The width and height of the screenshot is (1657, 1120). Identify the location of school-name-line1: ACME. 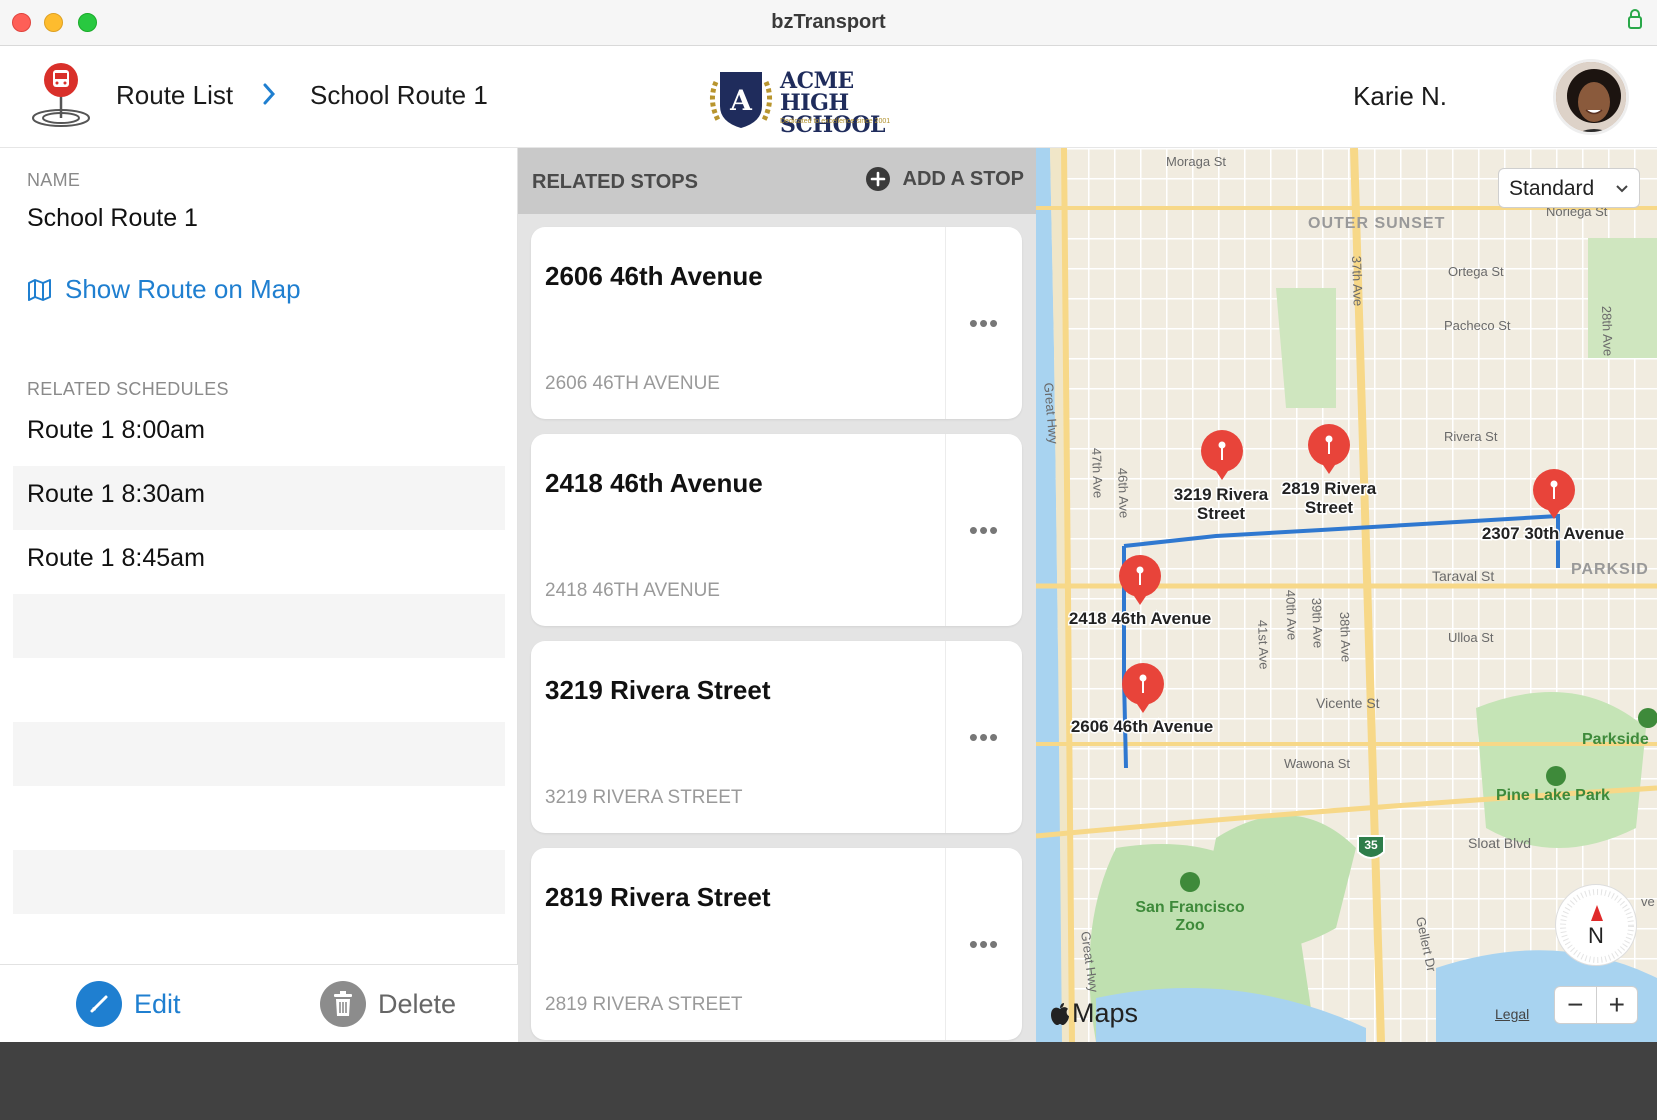
(817, 81).